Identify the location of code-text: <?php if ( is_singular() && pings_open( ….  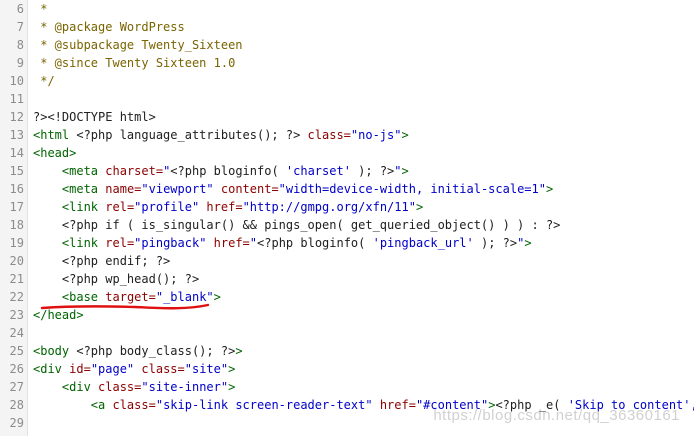
(297, 225).